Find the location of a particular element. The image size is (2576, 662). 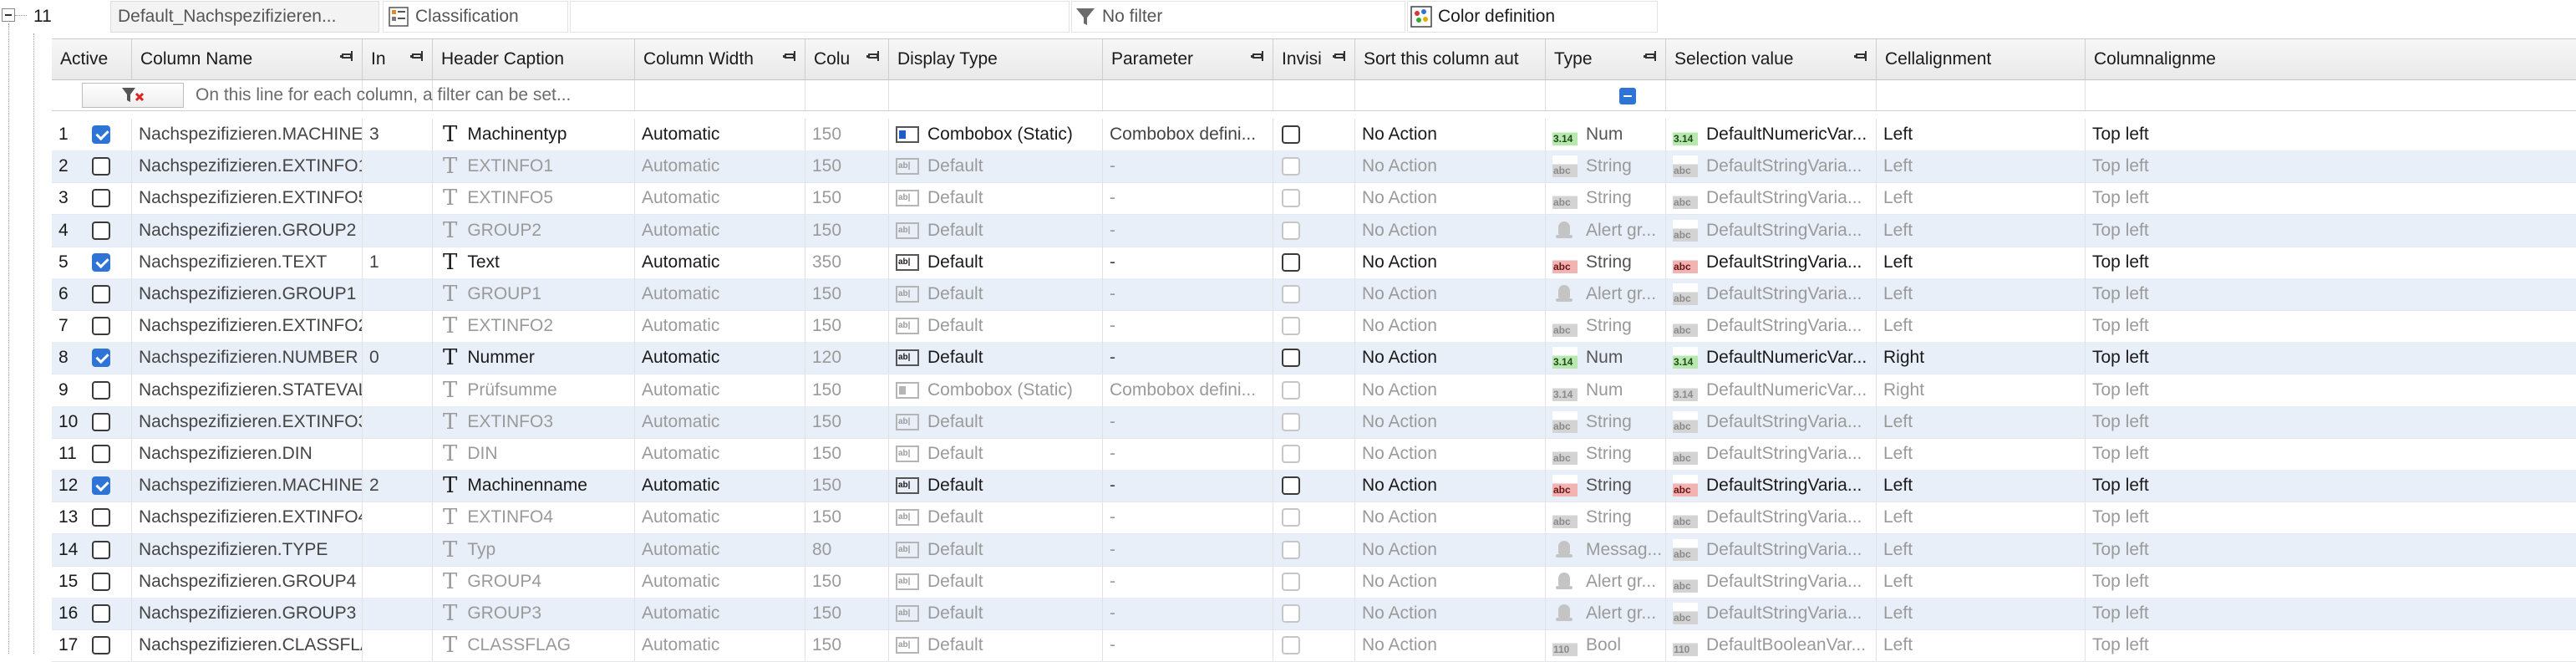

filter-cell-param is located at coordinates (1188, 95).